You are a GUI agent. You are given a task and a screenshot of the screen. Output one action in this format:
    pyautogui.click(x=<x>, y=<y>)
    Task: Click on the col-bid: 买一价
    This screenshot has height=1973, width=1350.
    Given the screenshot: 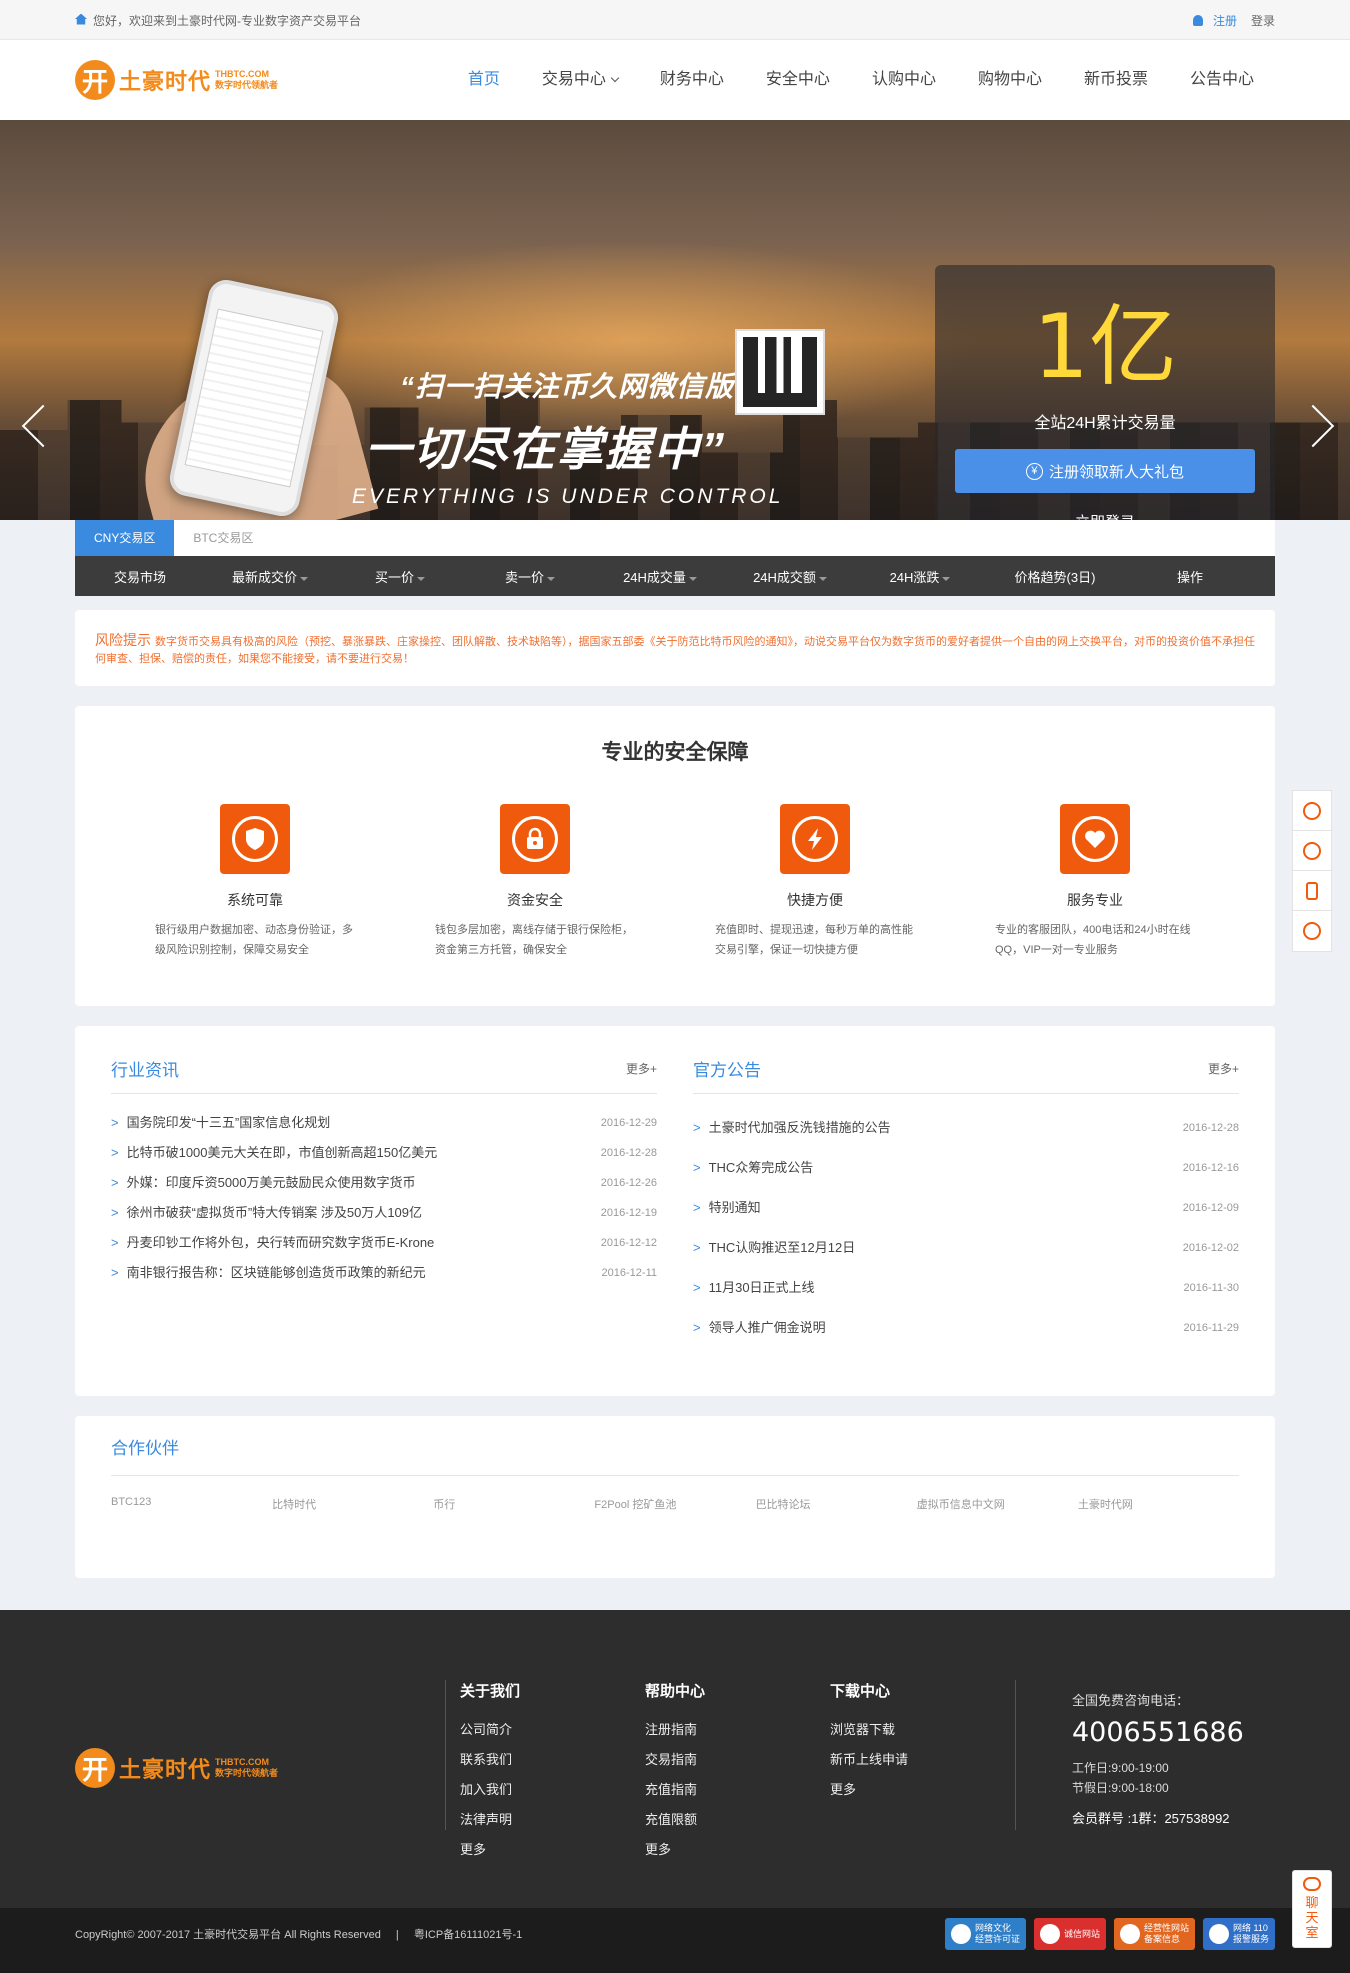 What is the action you would take?
    pyautogui.click(x=400, y=576)
    